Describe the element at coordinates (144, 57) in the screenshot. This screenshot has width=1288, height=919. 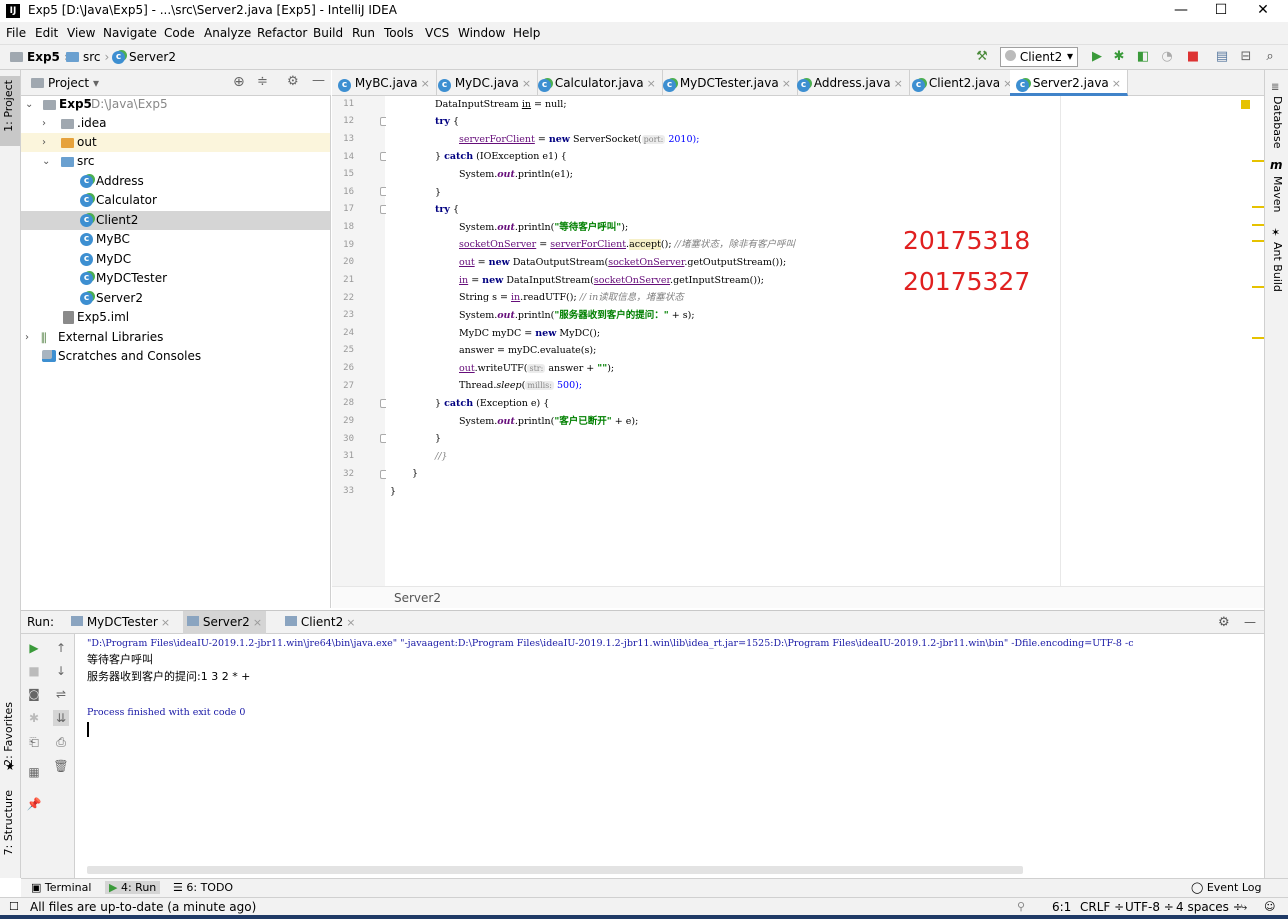
I see `breadcrumb-class: c Server2` at that location.